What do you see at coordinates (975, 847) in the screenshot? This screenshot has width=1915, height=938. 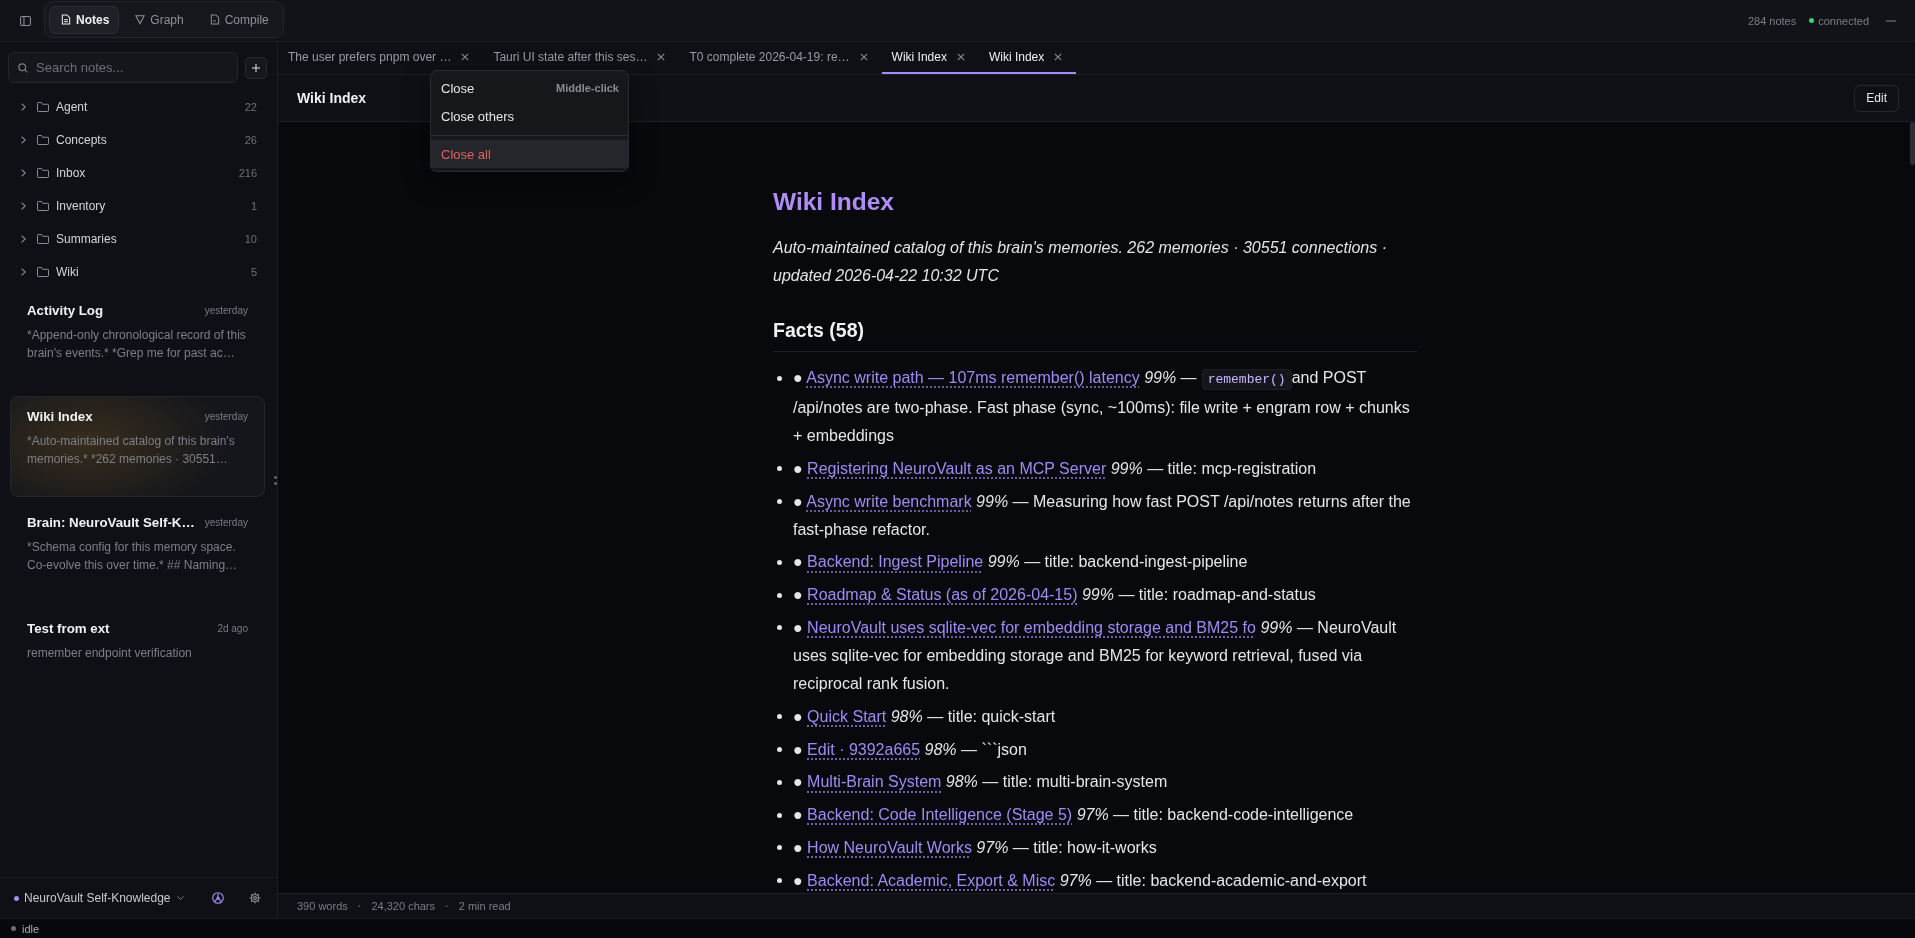 I see `fact-item: ● How NeuroVault Works 97% — title: how-it-works` at bounding box center [975, 847].